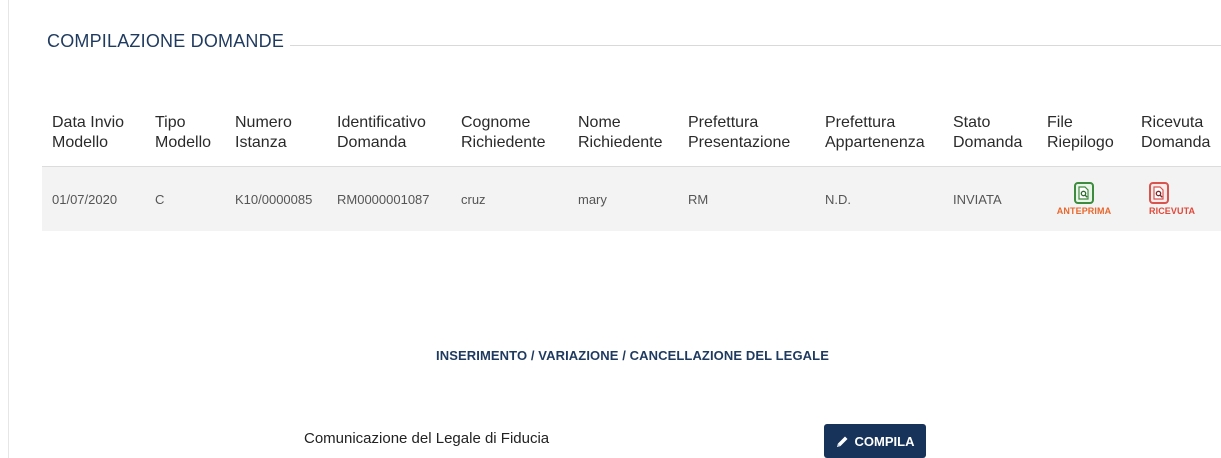  What do you see at coordinates (1176, 132) in the screenshot?
I see `col-header-ricevuta: Ricevuta Domanda` at bounding box center [1176, 132].